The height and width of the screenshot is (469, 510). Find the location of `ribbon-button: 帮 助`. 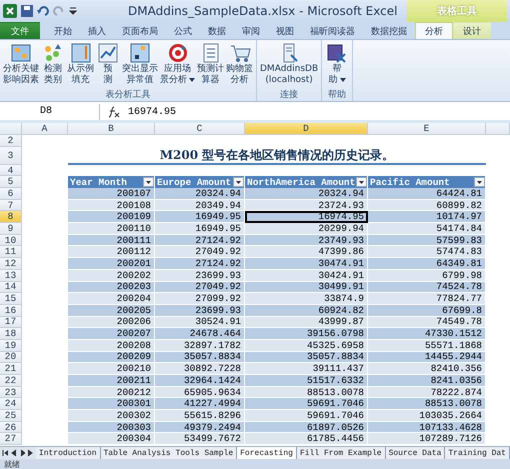

ribbon-button: 帮 助 is located at coordinates (337, 65).